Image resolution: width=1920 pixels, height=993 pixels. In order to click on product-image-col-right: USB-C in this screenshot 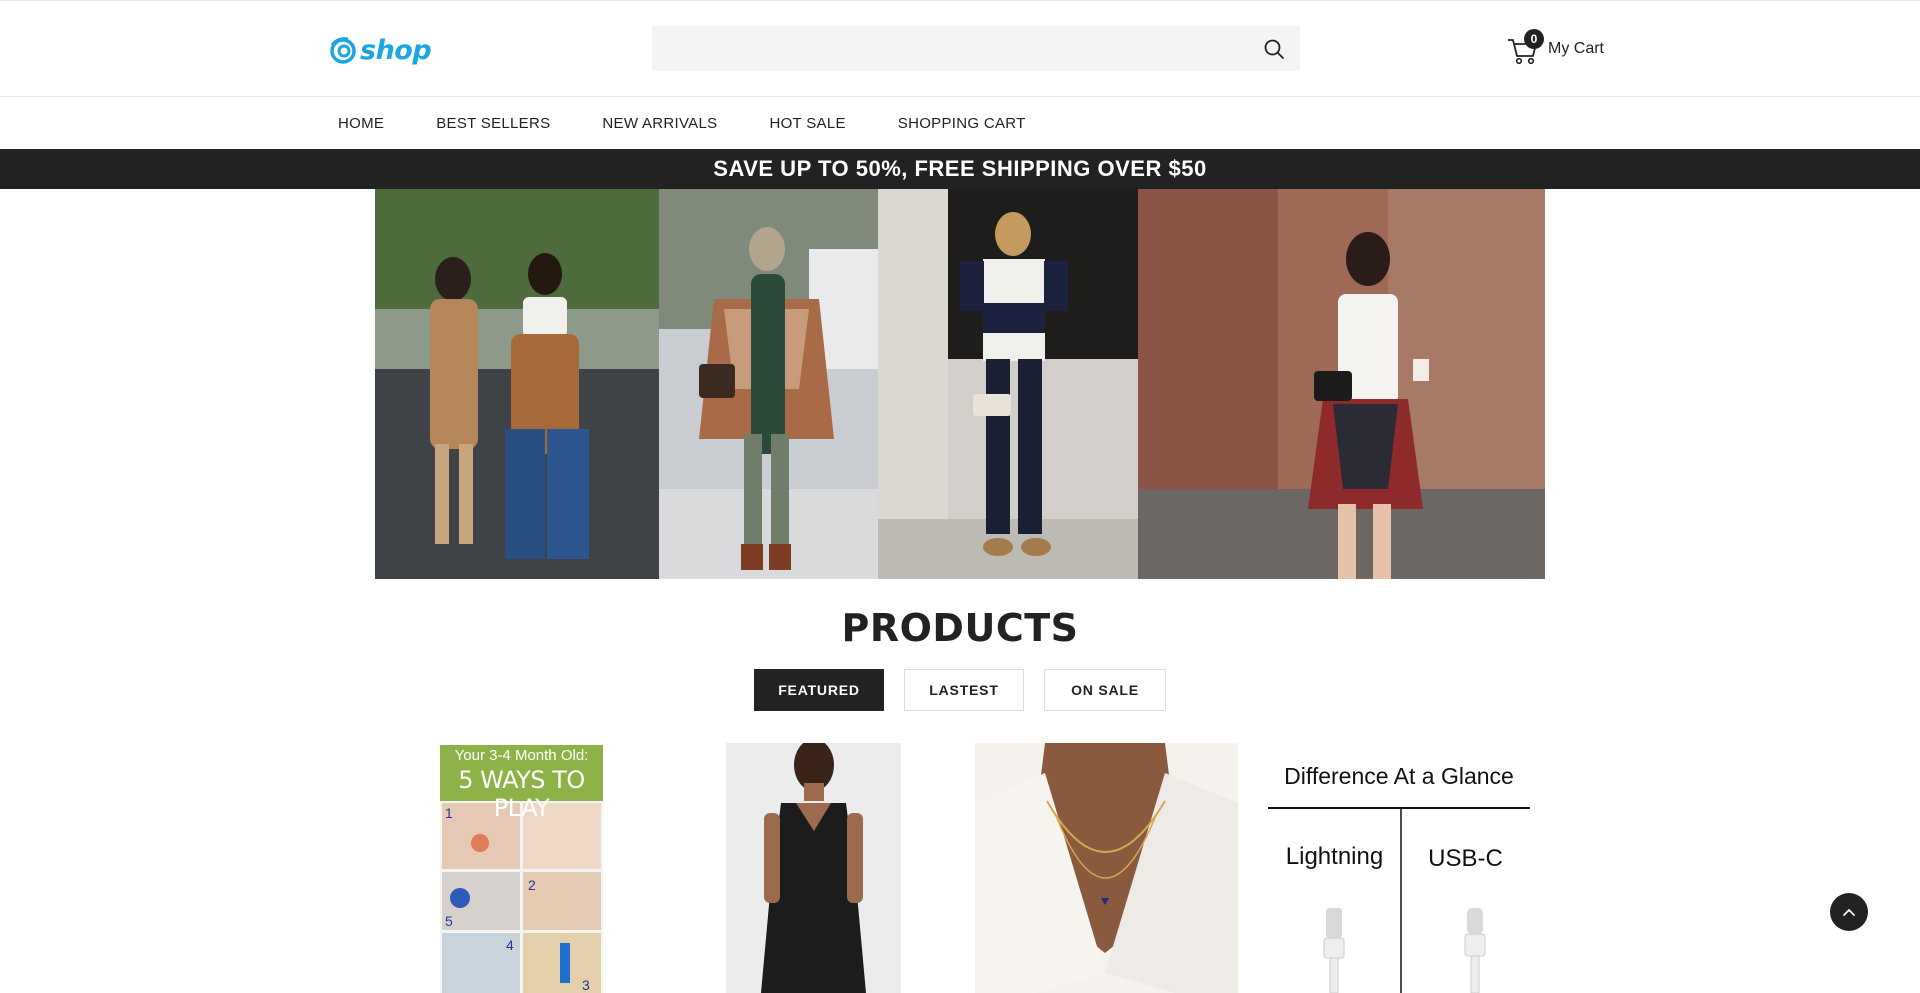, I will do `click(1465, 858)`.